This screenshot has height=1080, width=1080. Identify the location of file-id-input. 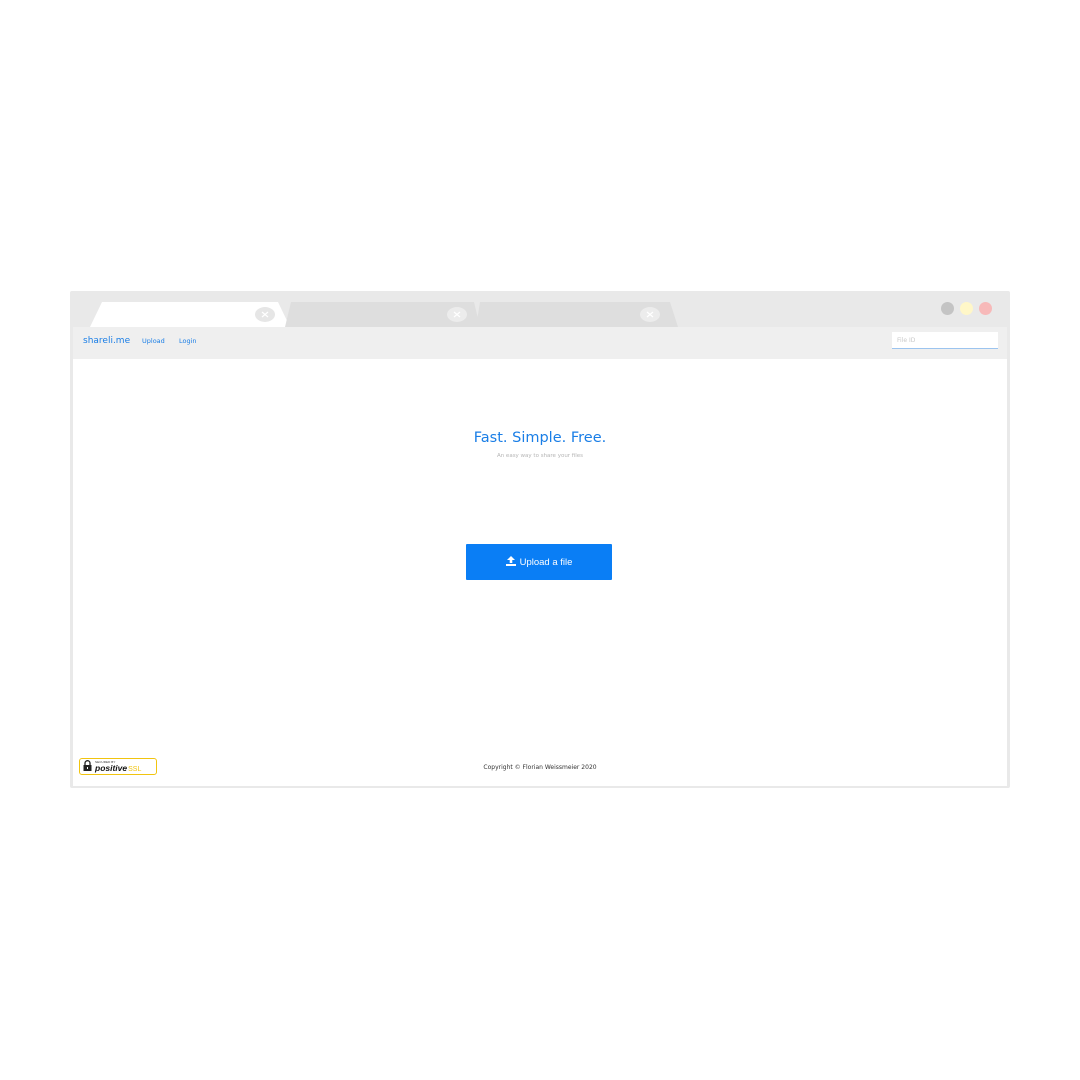
(945, 340).